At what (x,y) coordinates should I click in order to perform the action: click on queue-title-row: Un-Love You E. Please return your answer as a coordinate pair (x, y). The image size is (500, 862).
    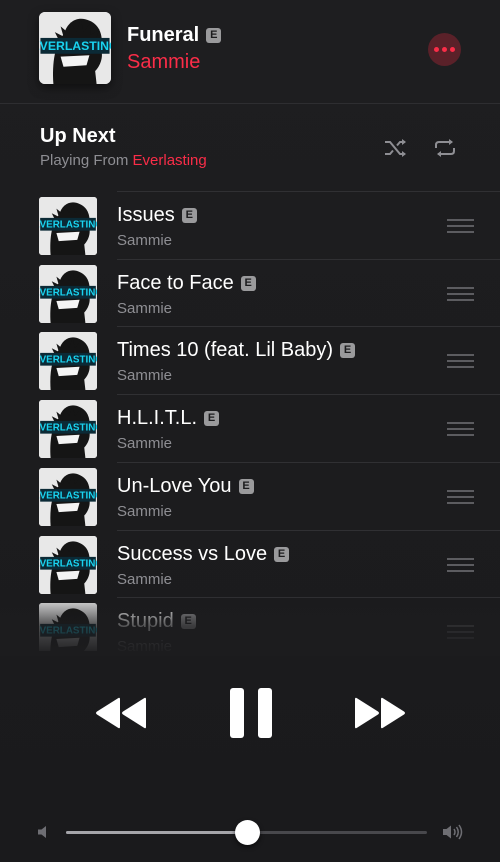
    Looking at the image, I should click on (185, 486).